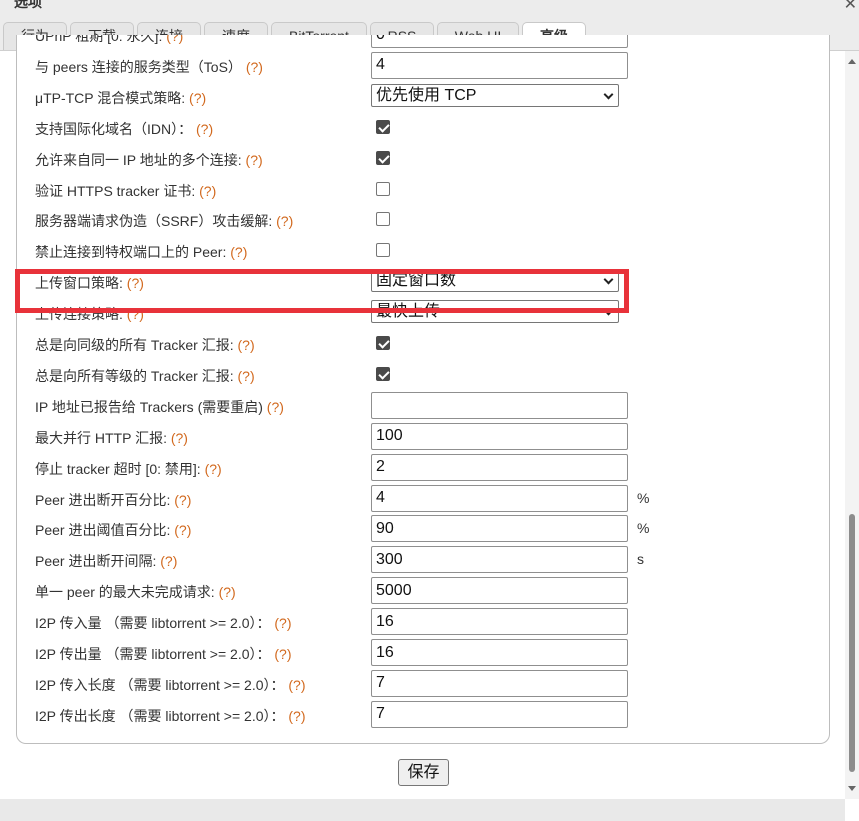  Describe the element at coordinates (138, 66) in the screenshot. I see `setting-label-text: 与 peers 连接的服务类型（ToS）` at that location.